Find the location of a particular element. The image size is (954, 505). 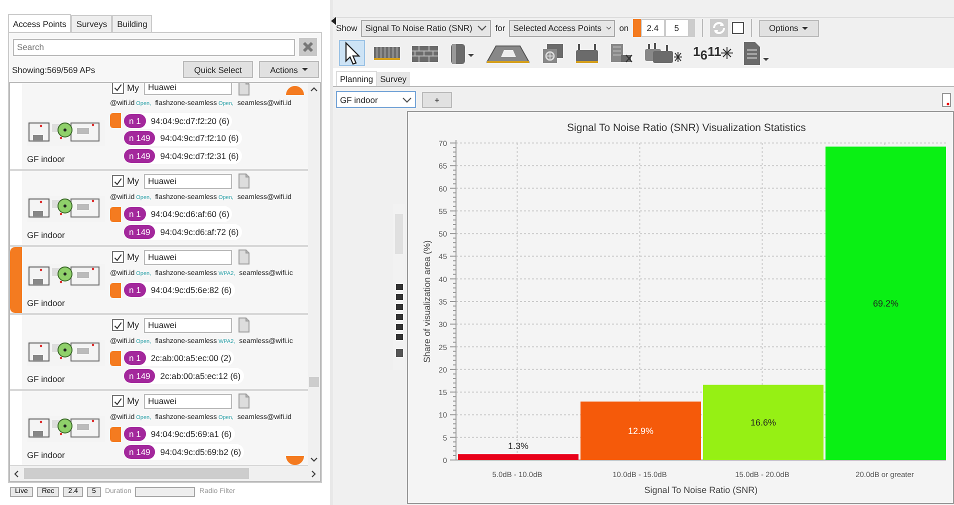

radio-entry: n 149 94:04:9c:d6:af:72 (6) is located at coordinates (183, 232).